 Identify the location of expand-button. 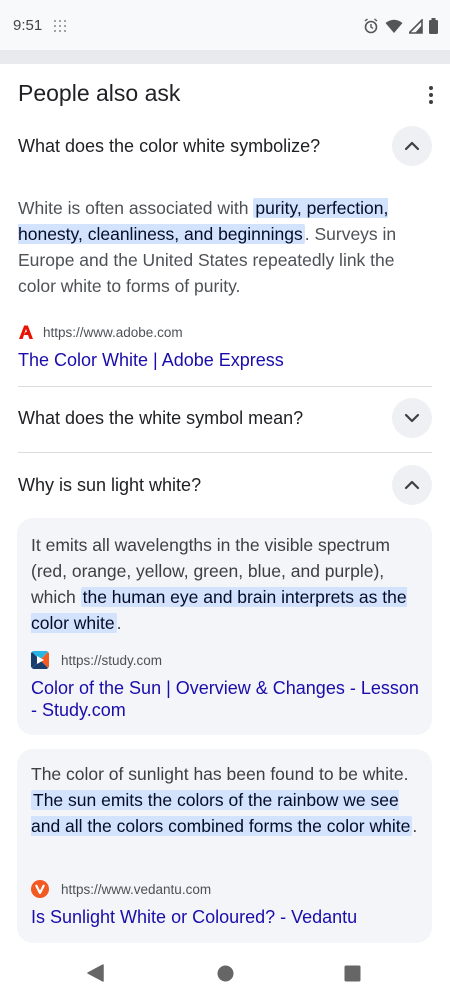
(412, 418).